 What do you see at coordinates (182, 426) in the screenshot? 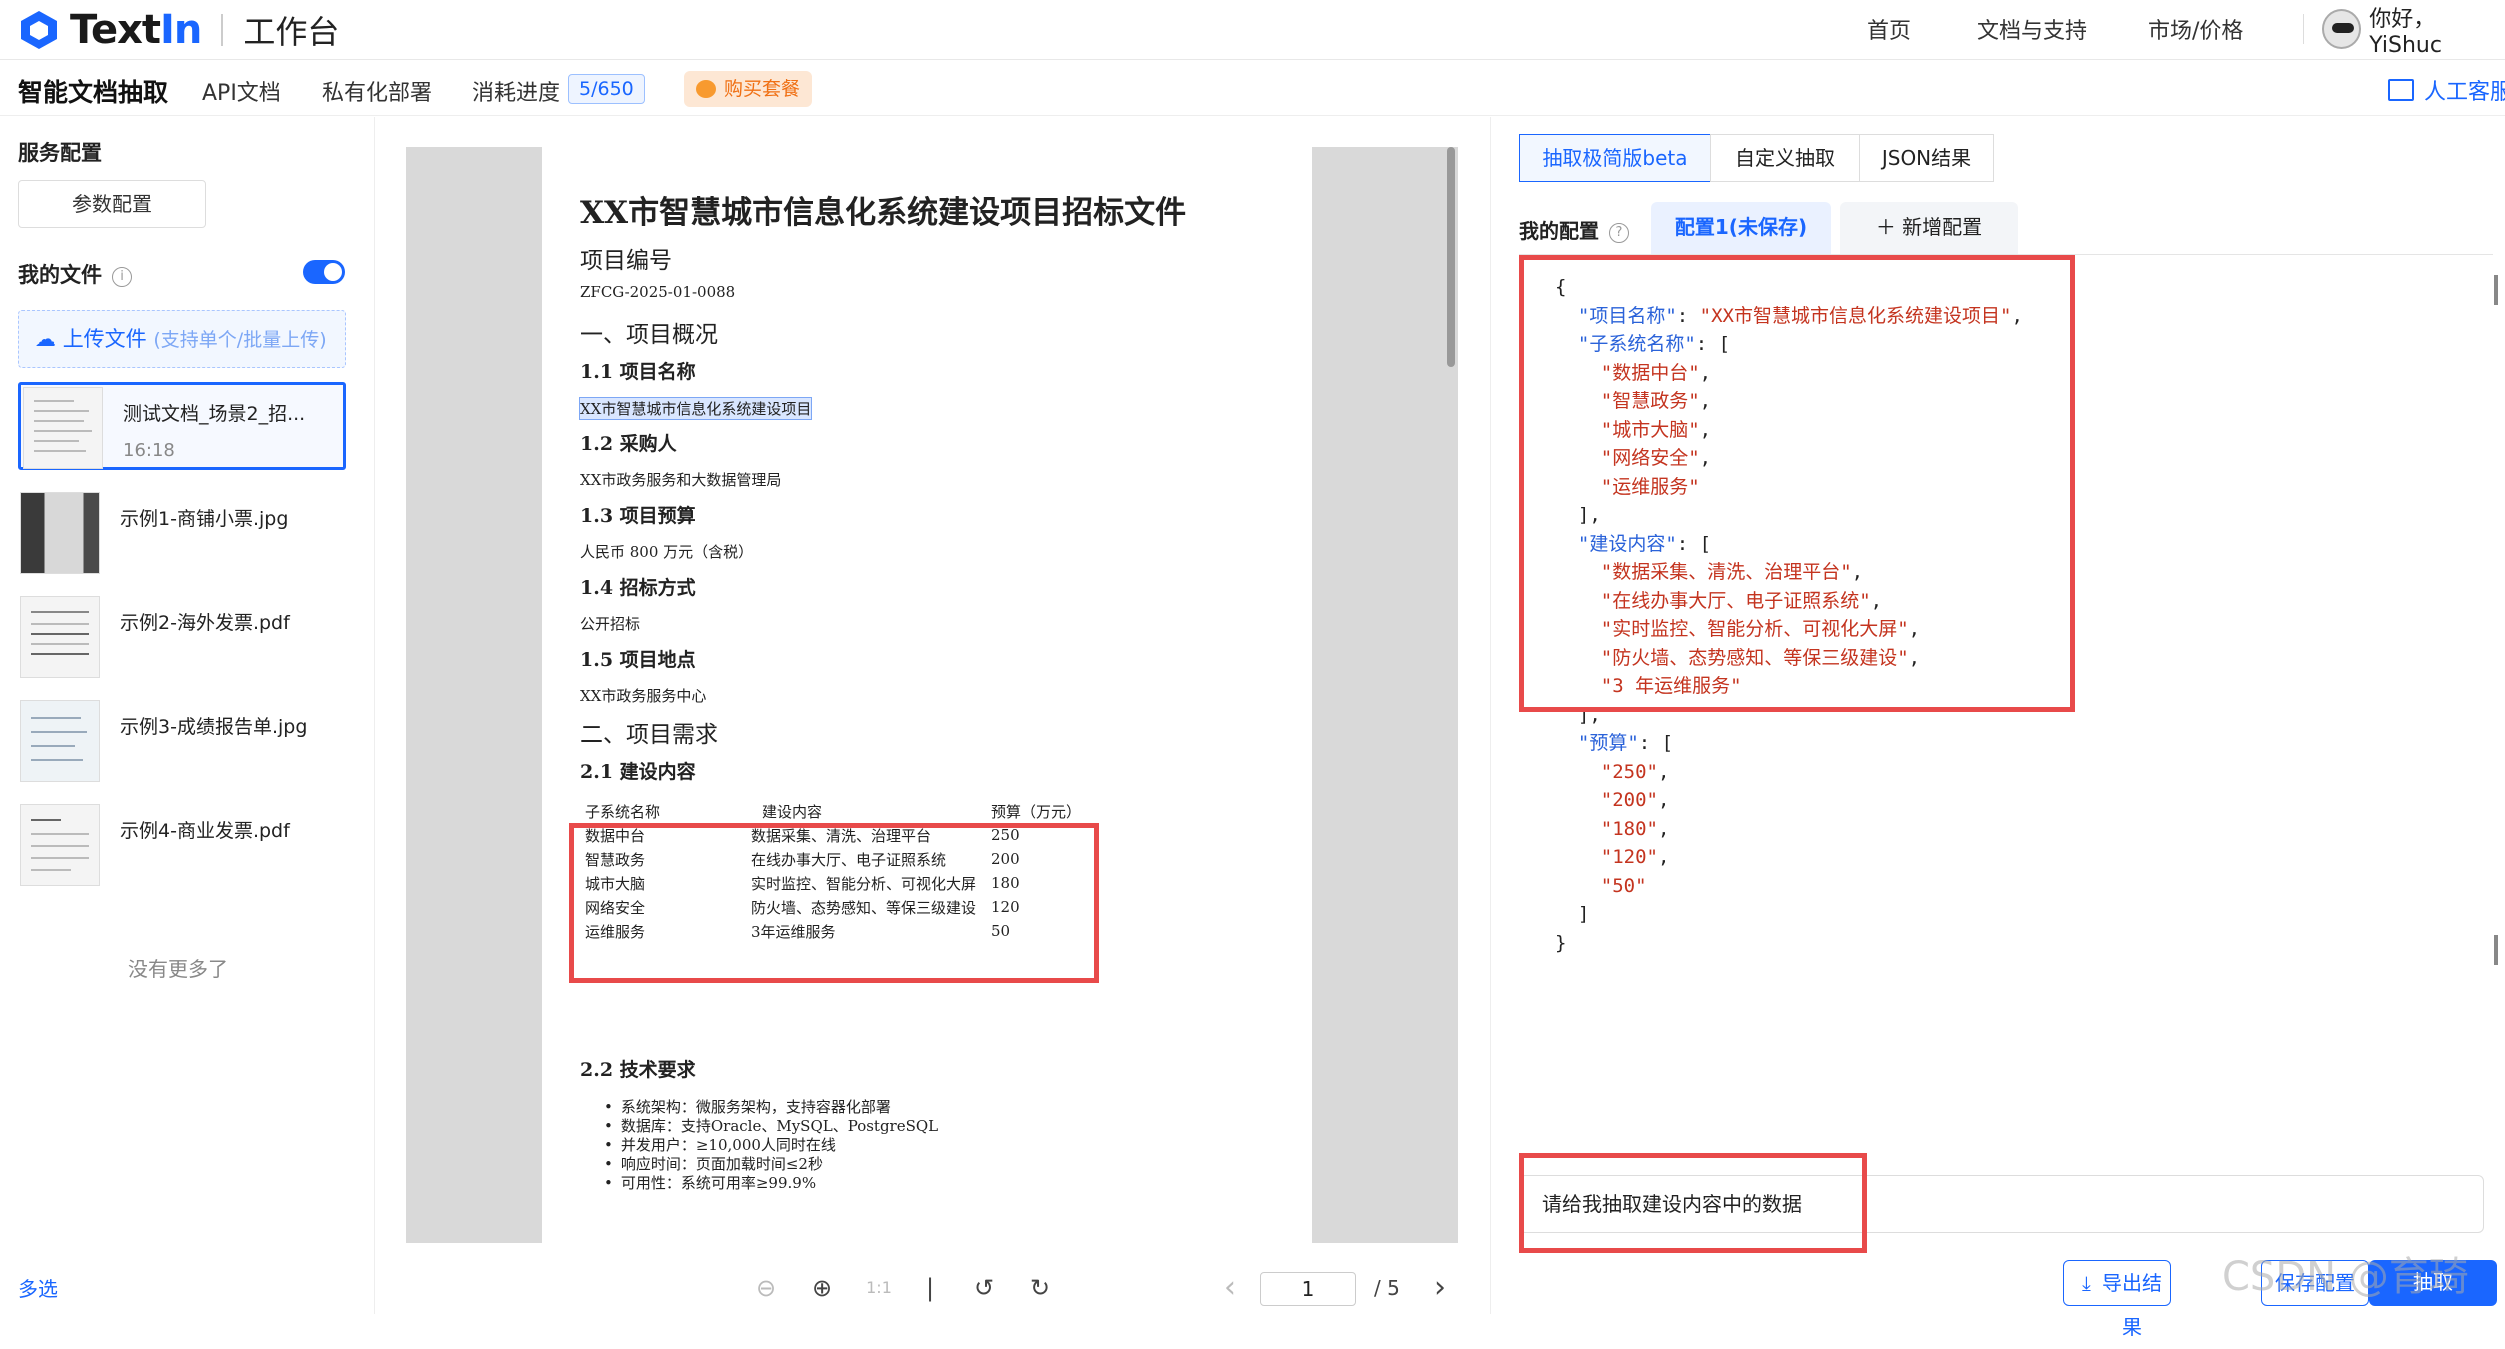
I see `file-item: 测试文档_场景2_招... 16:18` at bounding box center [182, 426].